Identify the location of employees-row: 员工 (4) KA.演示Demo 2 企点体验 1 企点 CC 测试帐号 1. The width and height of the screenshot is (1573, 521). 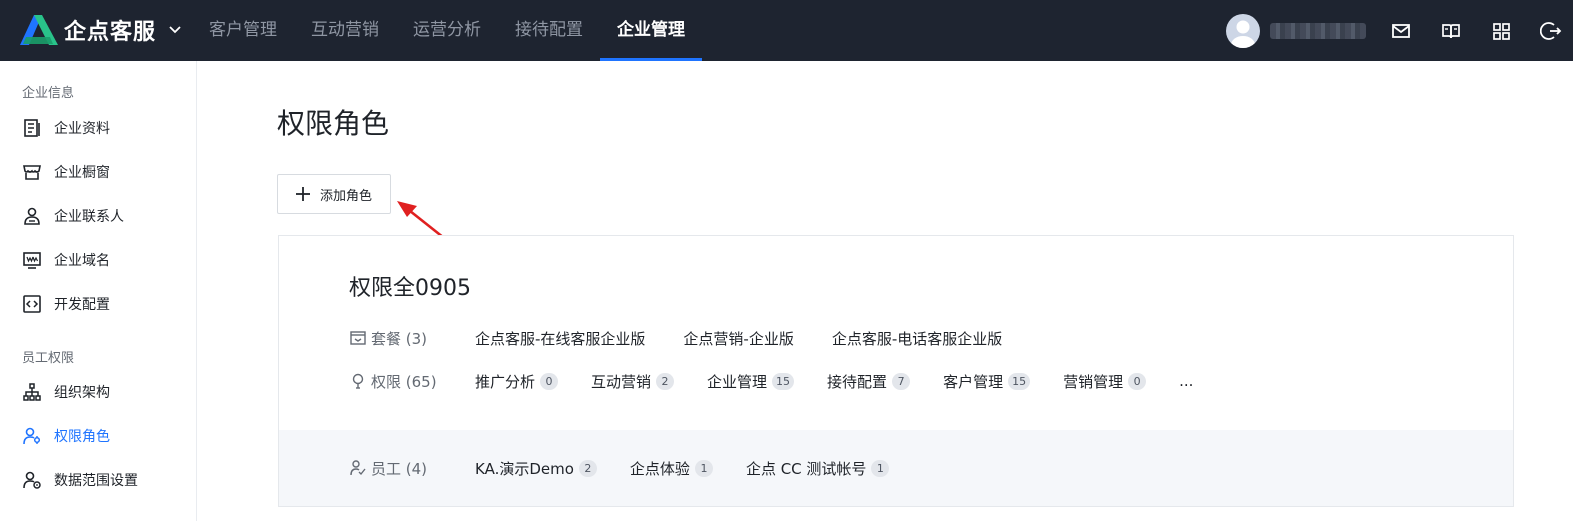
(635, 468).